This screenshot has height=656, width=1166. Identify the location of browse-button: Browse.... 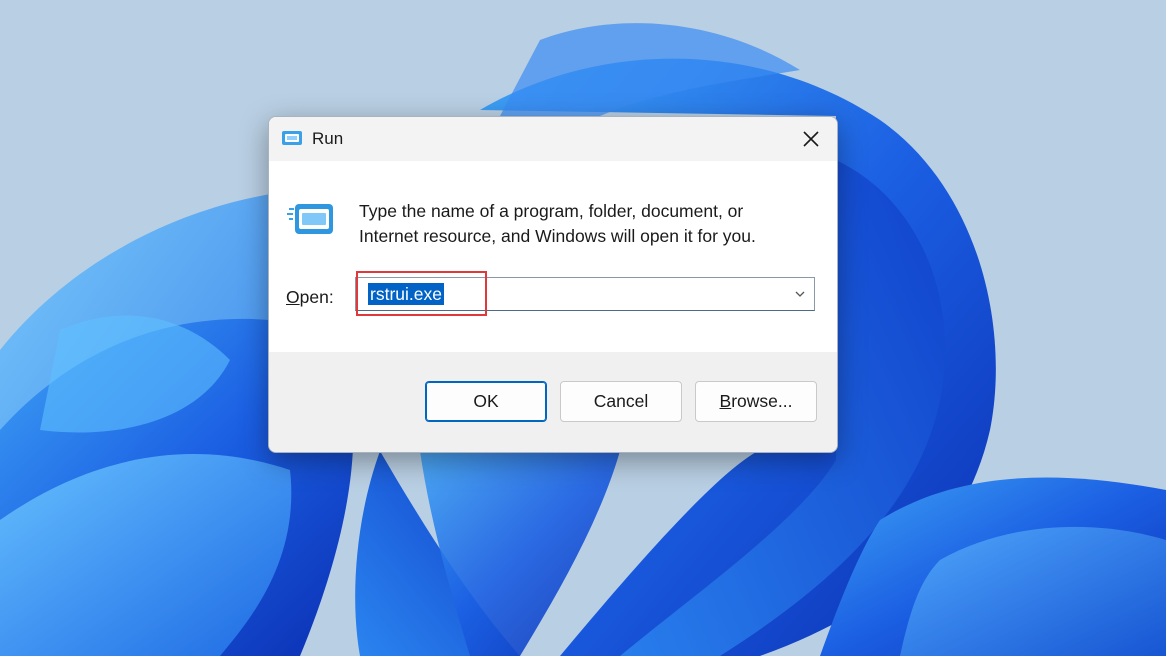
(756, 401).